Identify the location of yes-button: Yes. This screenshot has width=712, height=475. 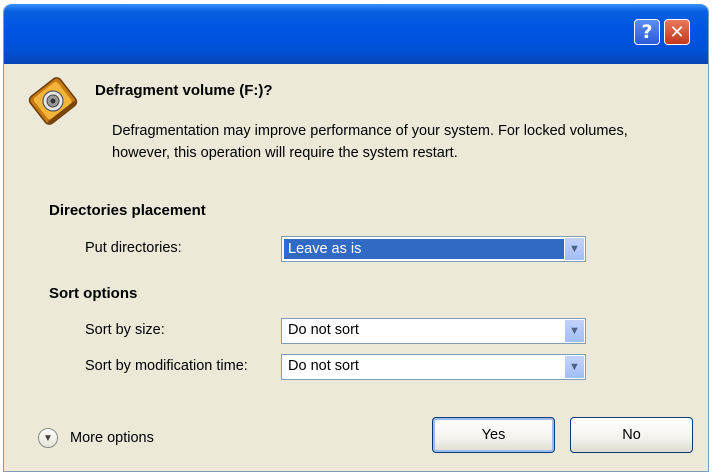
(493, 435).